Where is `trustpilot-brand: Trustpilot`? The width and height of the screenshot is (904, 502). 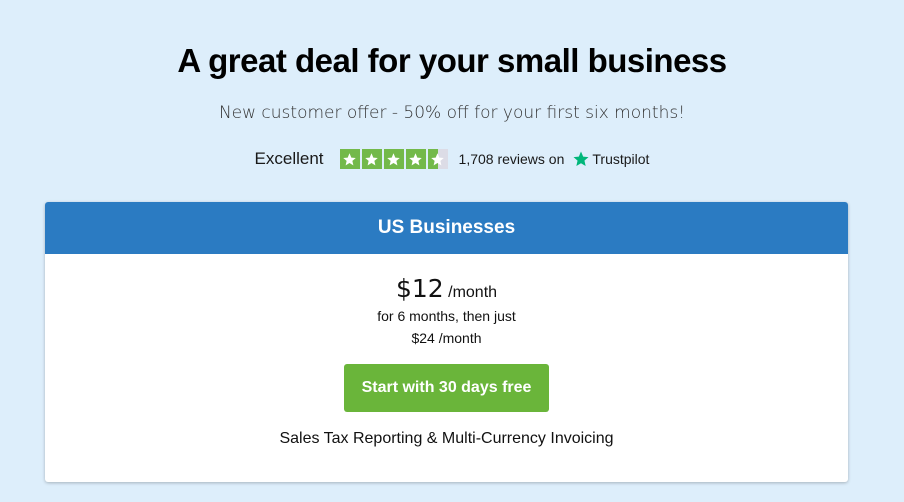
trustpilot-brand: Trustpilot is located at coordinates (621, 159).